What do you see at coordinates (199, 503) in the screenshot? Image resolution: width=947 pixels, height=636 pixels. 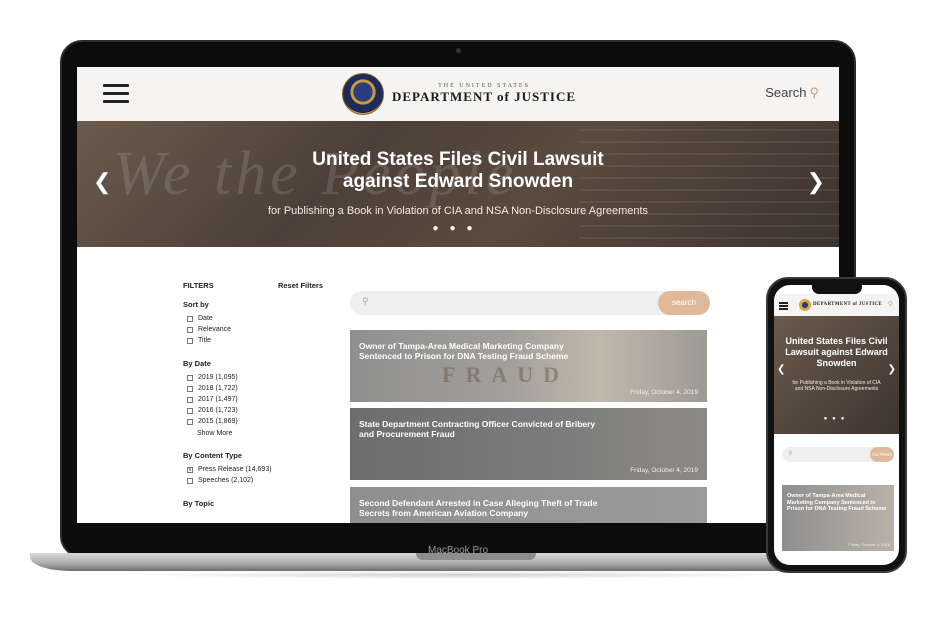 I see `topic-filter-title: By Topic` at bounding box center [199, 503].